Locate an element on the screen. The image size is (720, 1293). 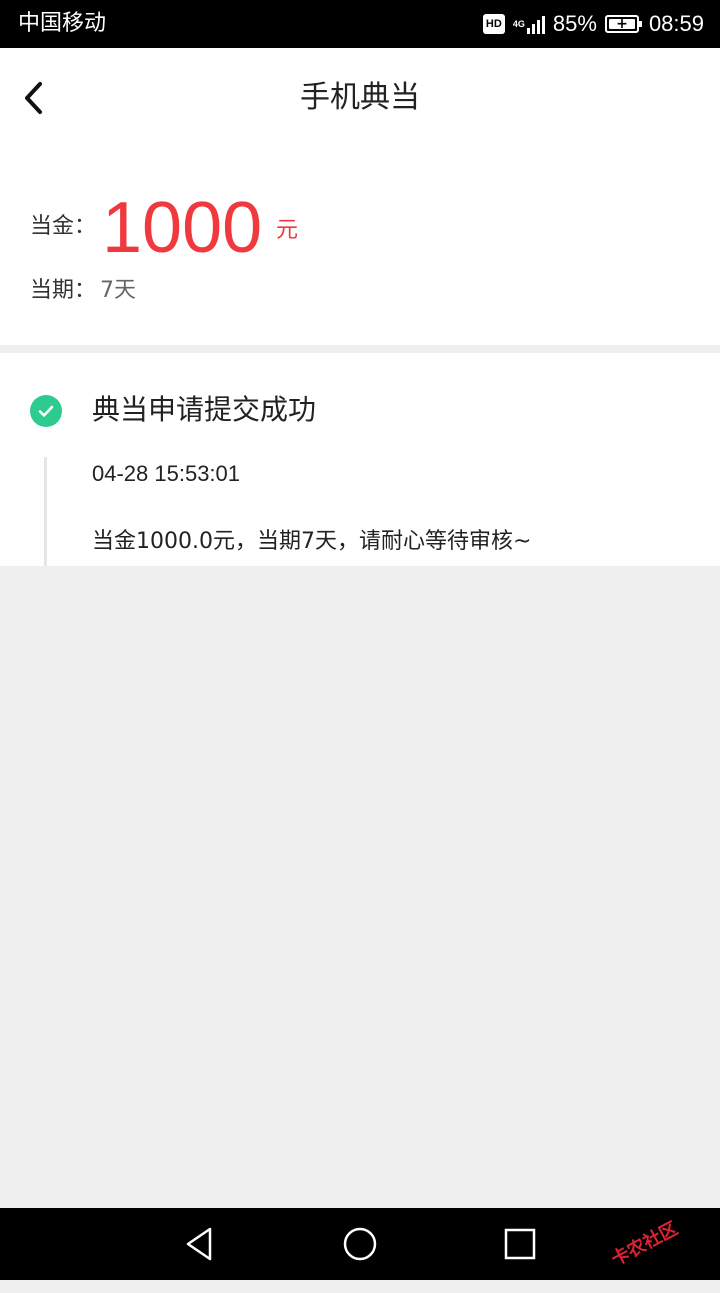
back-triangle-icon is located at coordinates (199, 1244).